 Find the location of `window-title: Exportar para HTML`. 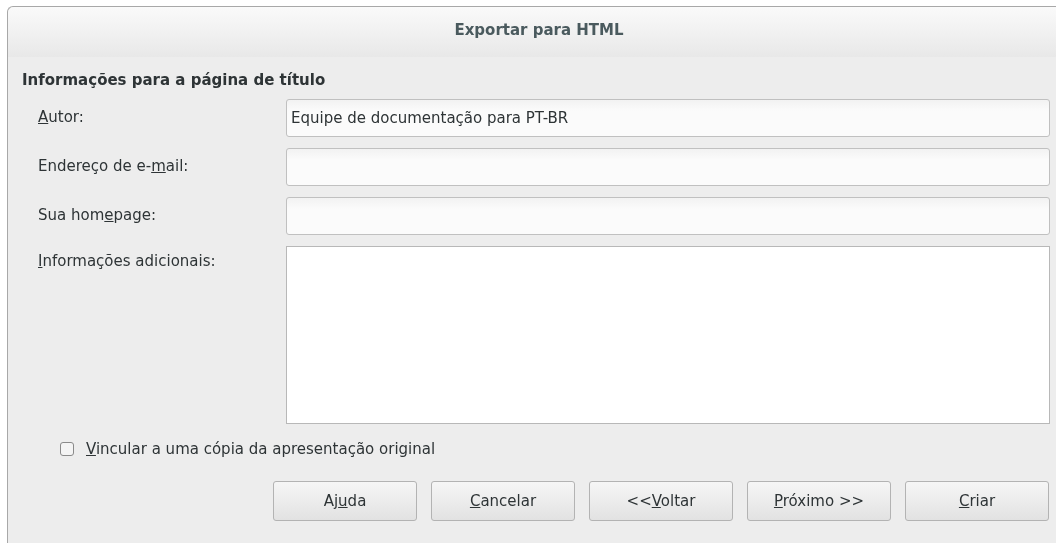

window-title: Exportar para HTML is located at coordinates (538, 30).